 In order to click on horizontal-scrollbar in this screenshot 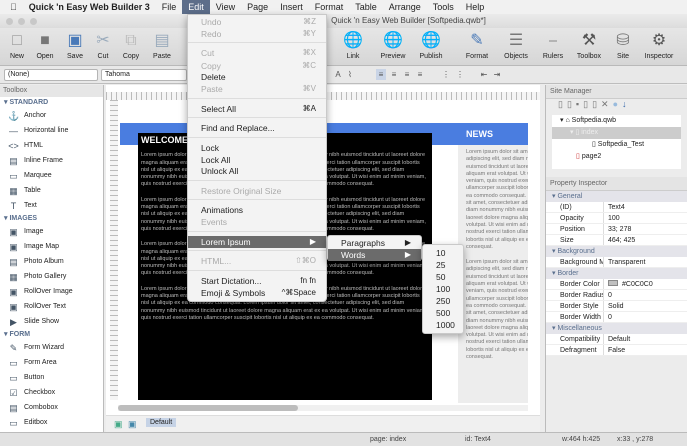, I will do `click(323, 408)`.